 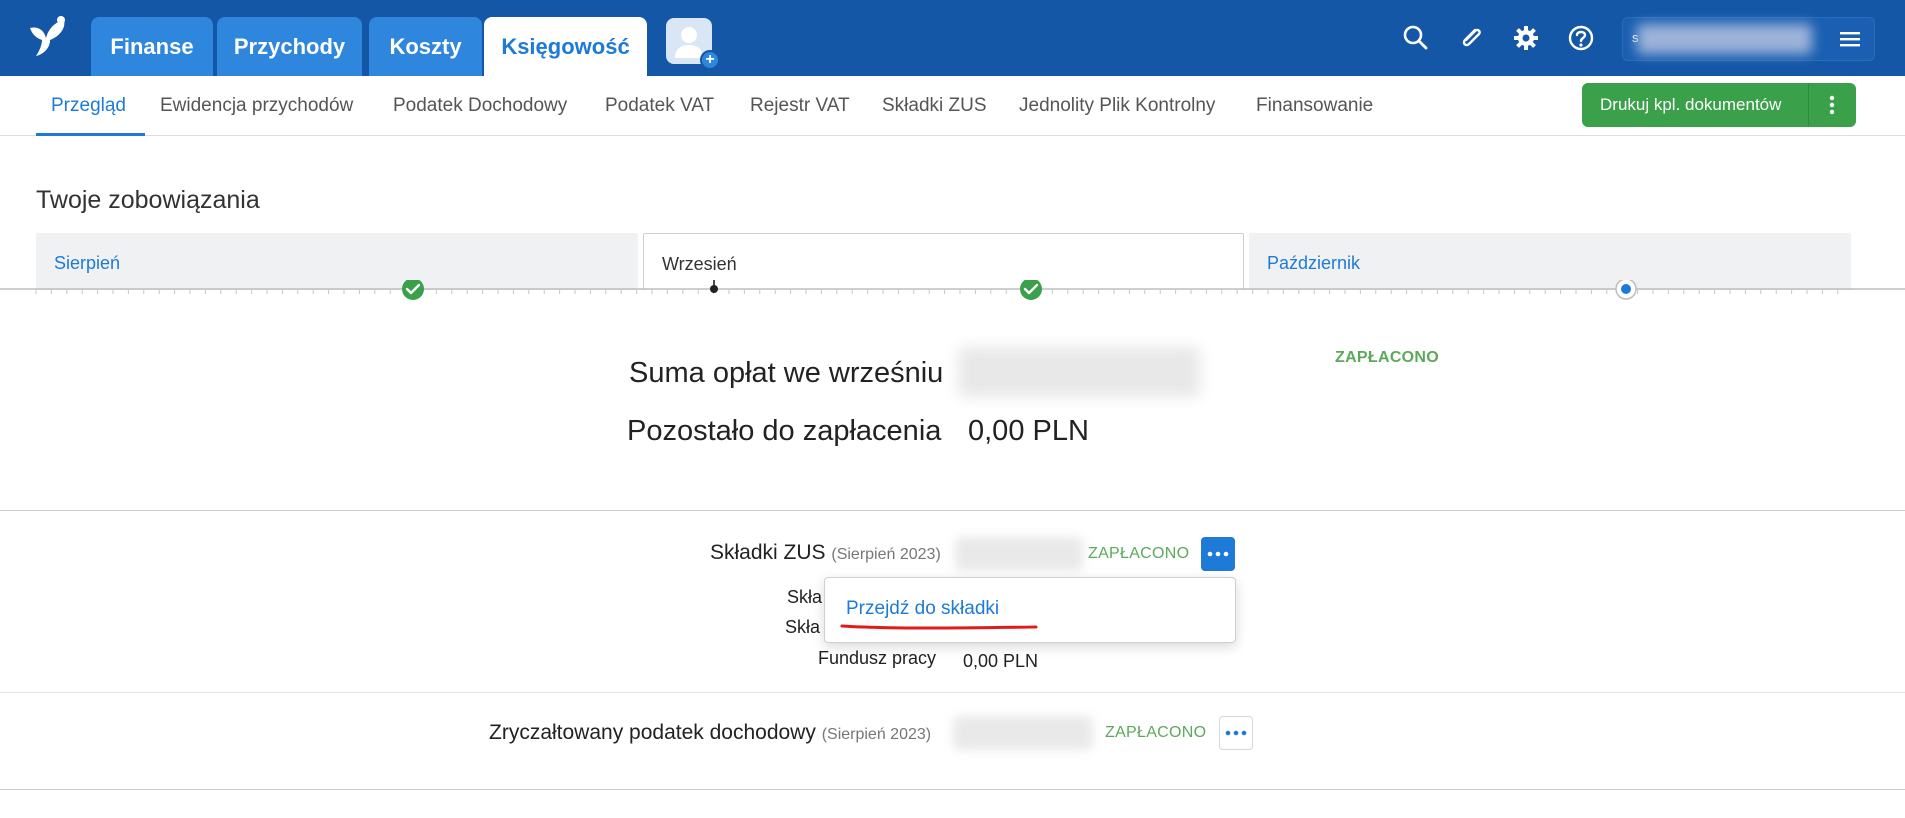 I want to click on search-icon, so click(x=1416, y=38).